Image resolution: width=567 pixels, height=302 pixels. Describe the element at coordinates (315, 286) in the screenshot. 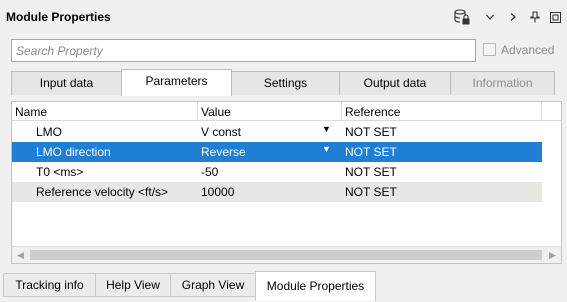

I see `tab-module-properties: Module Properties` at that location.